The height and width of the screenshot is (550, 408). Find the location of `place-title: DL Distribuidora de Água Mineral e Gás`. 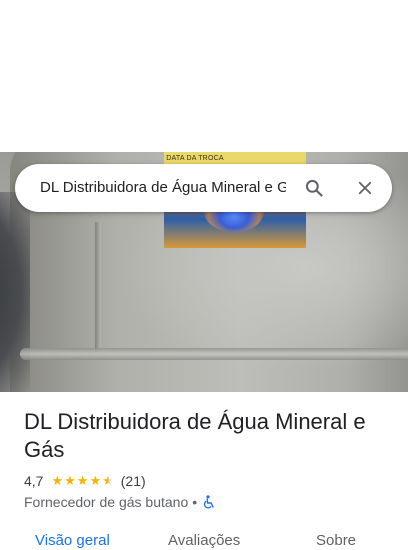

place-title: DL Distribuidora de Água Mineral e Gás is located at coordinates (195, 435).